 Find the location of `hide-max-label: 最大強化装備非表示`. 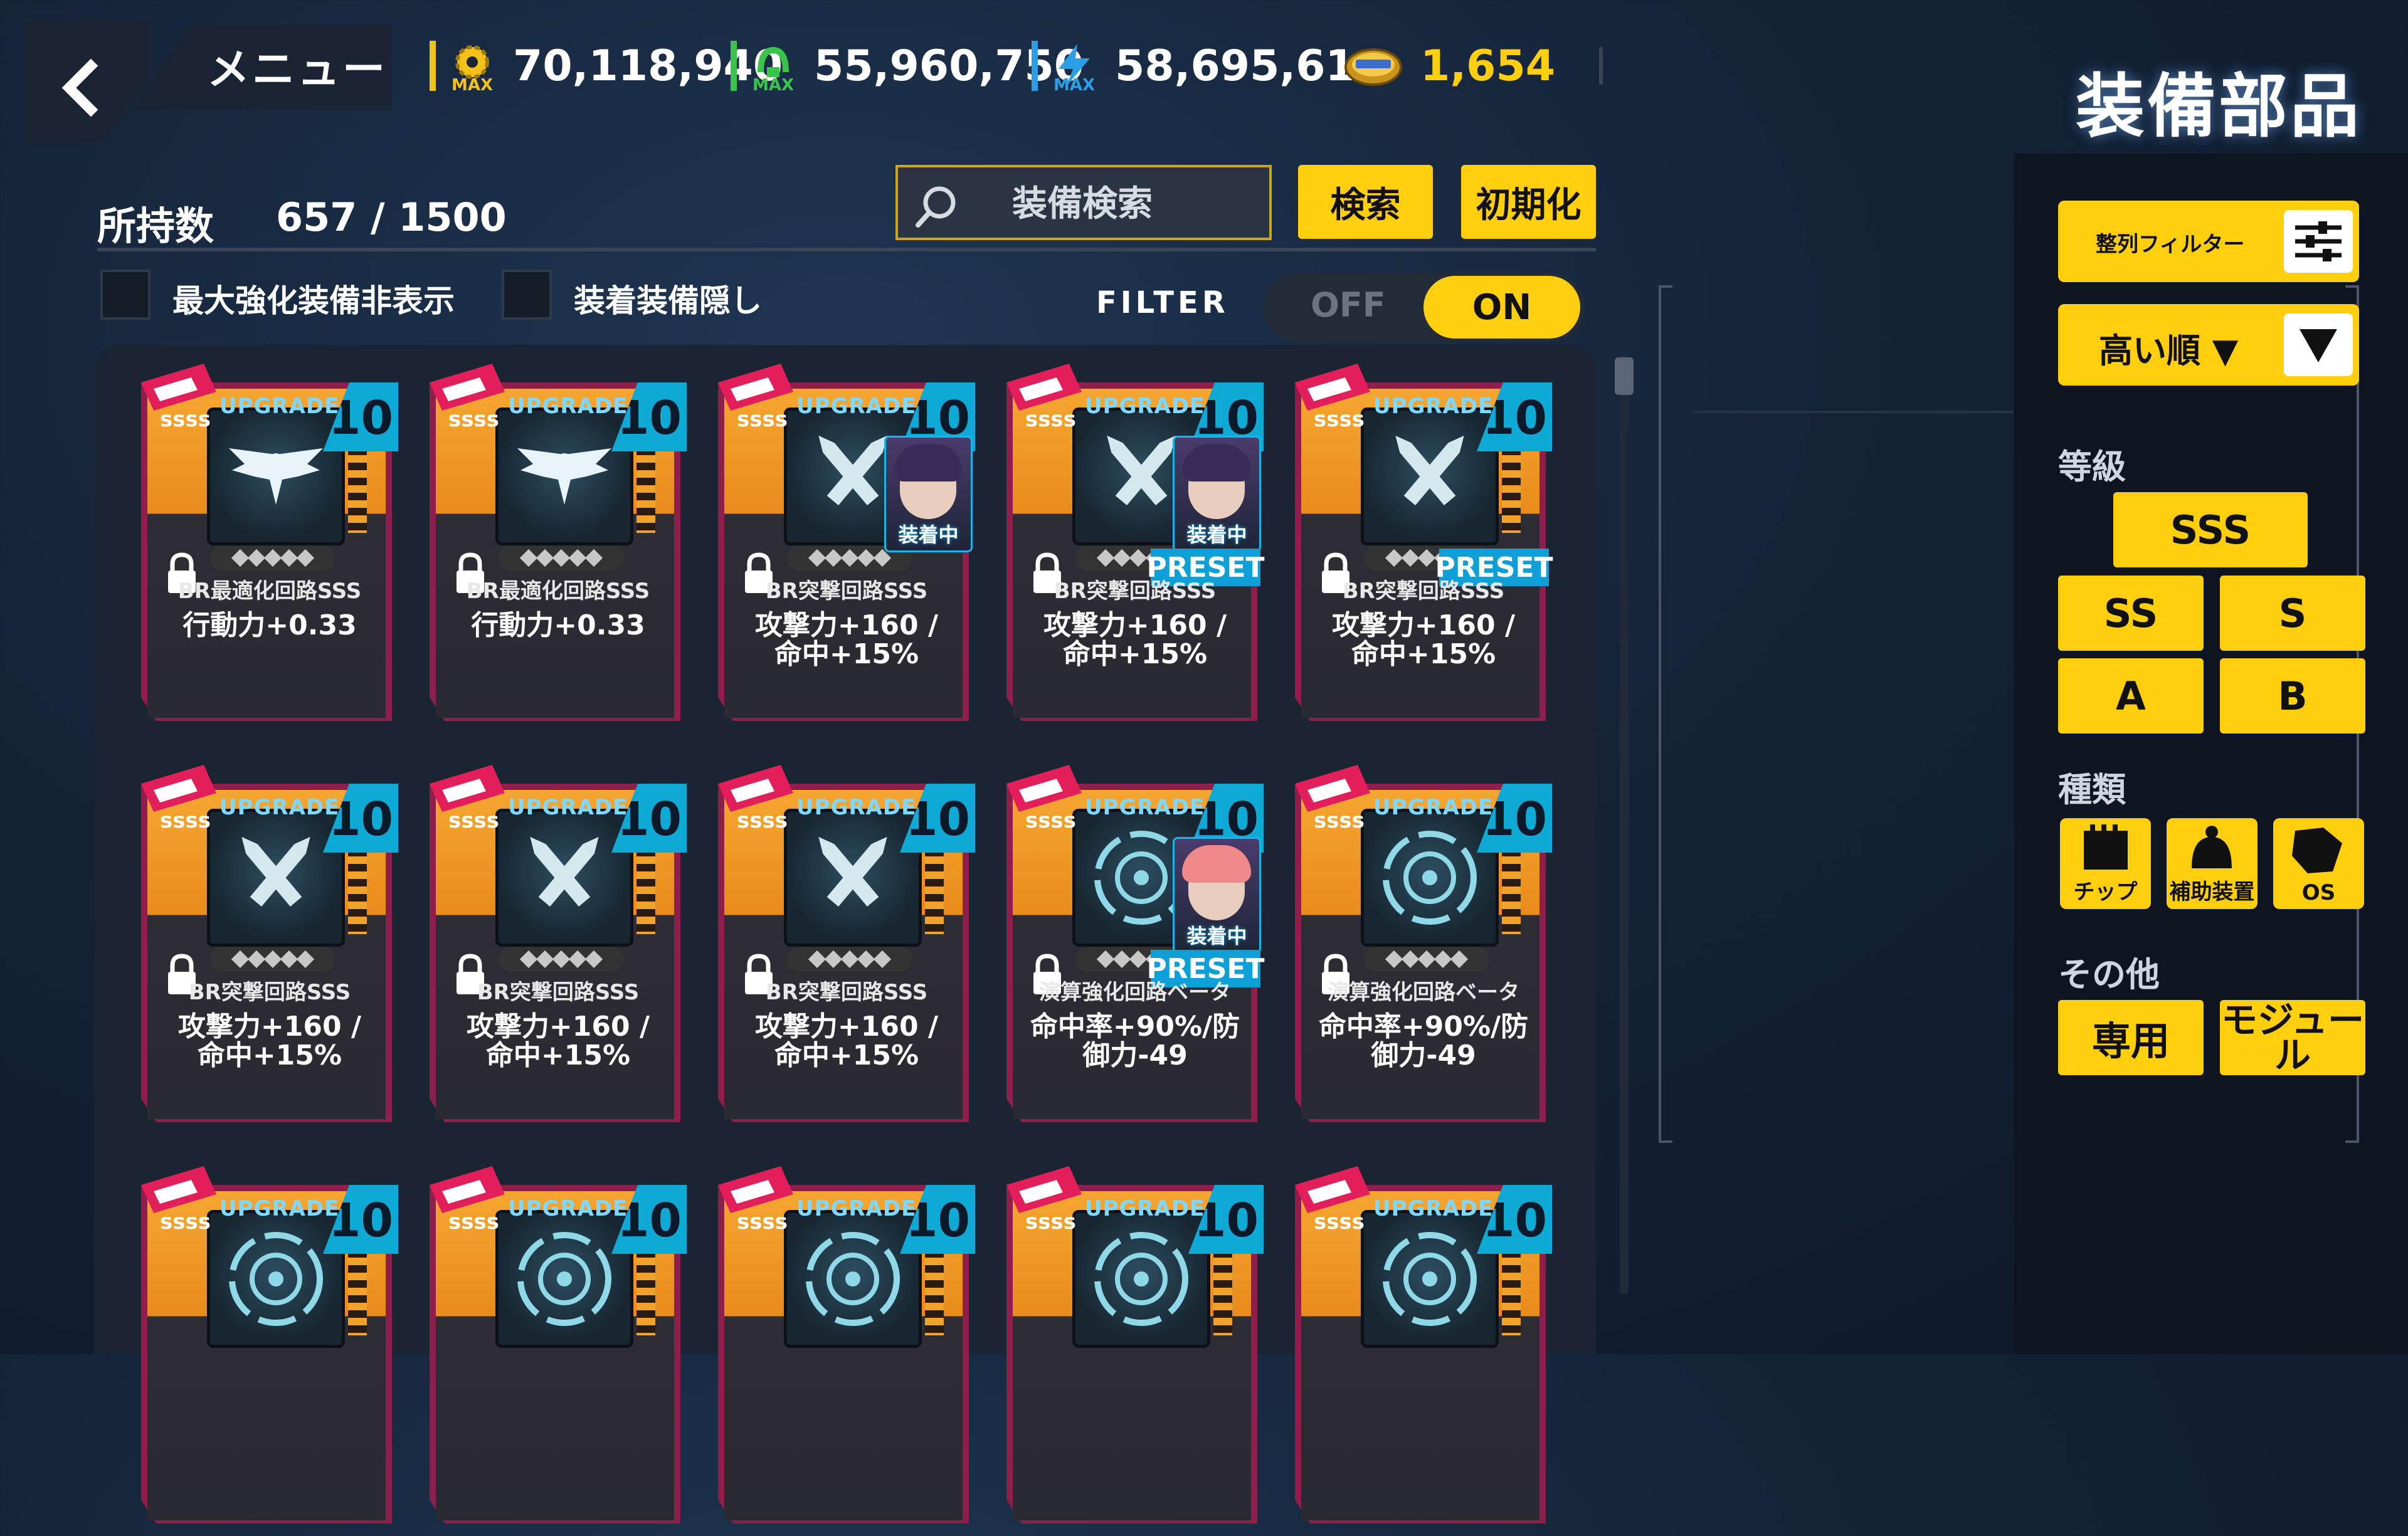

hide-max-label: 最大強化装備非表示 is located at coordinates (313, 301).